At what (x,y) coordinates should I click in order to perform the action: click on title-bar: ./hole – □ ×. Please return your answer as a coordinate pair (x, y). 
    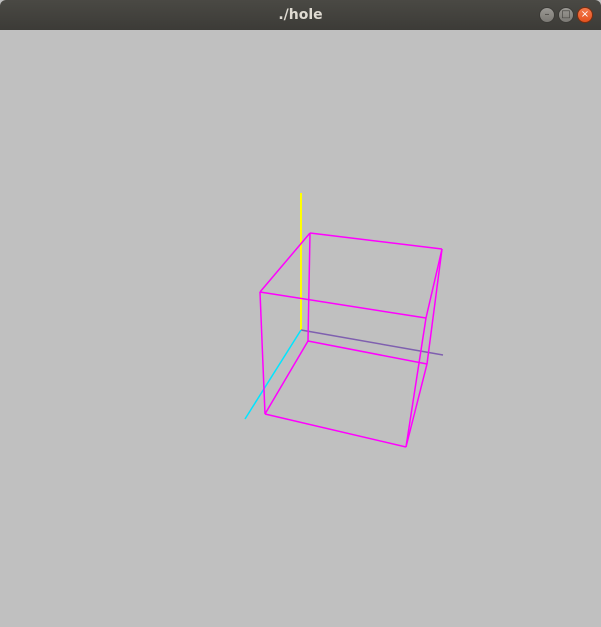
    Looking at the image, I should click on (300, 15).